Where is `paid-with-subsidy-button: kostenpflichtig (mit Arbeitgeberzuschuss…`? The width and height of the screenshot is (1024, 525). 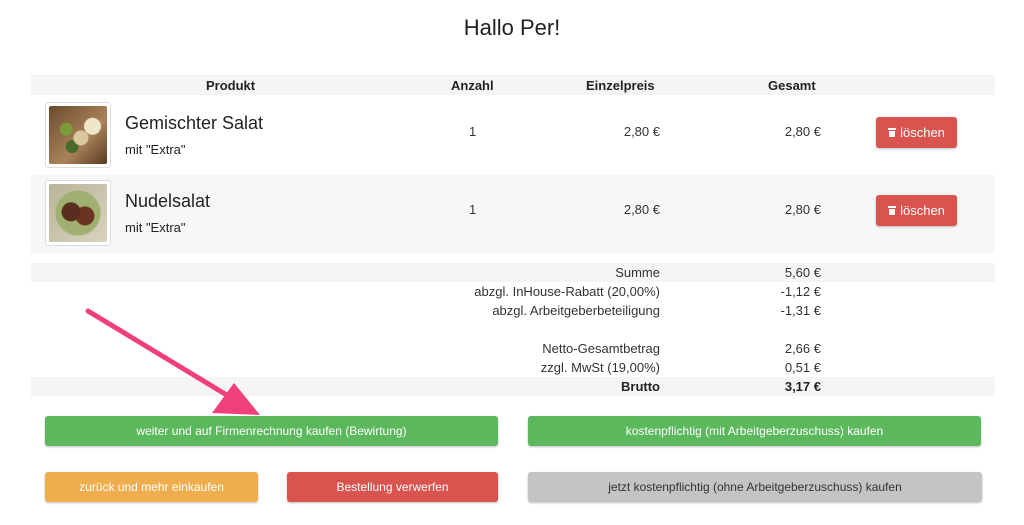 paid-with-subsidy-button: kostenpflichtig (mit Arbeitgeberzuschuss… is located at coordinates (754, 431).